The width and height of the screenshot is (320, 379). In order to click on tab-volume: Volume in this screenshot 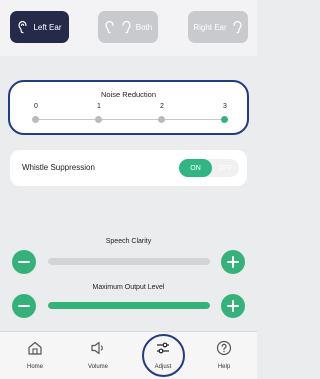, I will do `click(98, 355)`.